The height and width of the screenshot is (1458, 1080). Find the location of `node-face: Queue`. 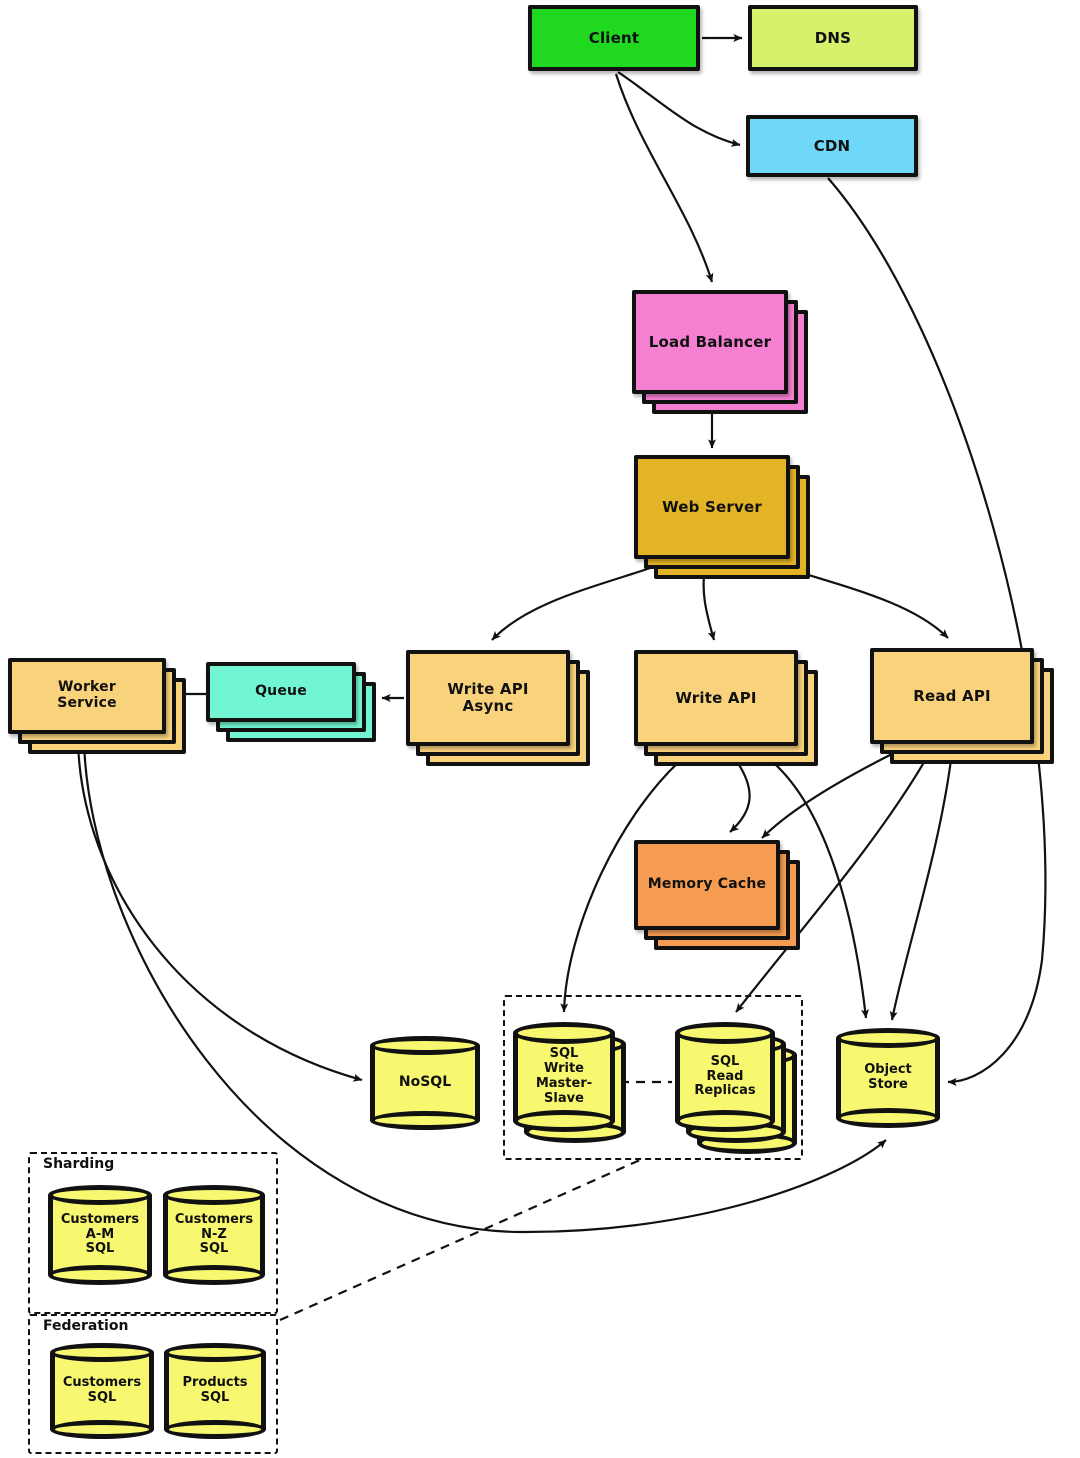

node-face: Queue is located at coordinates (281, 692).